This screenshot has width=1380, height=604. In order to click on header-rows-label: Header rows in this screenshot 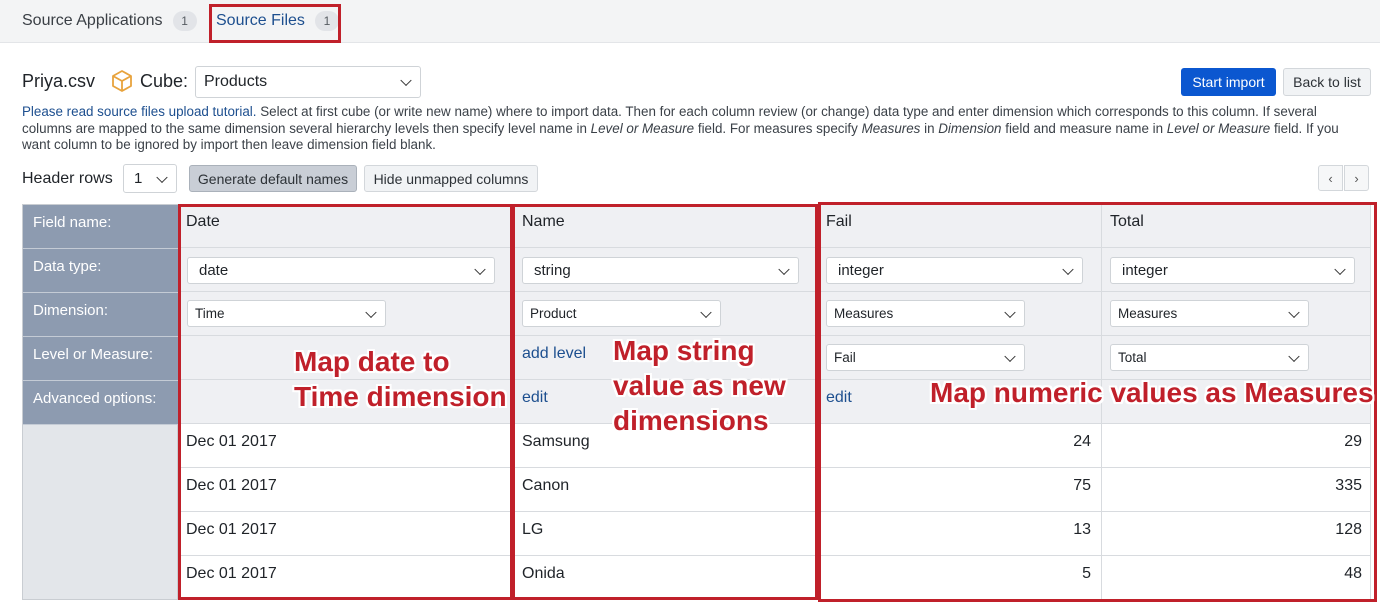, I will do `click(67, 178)`.